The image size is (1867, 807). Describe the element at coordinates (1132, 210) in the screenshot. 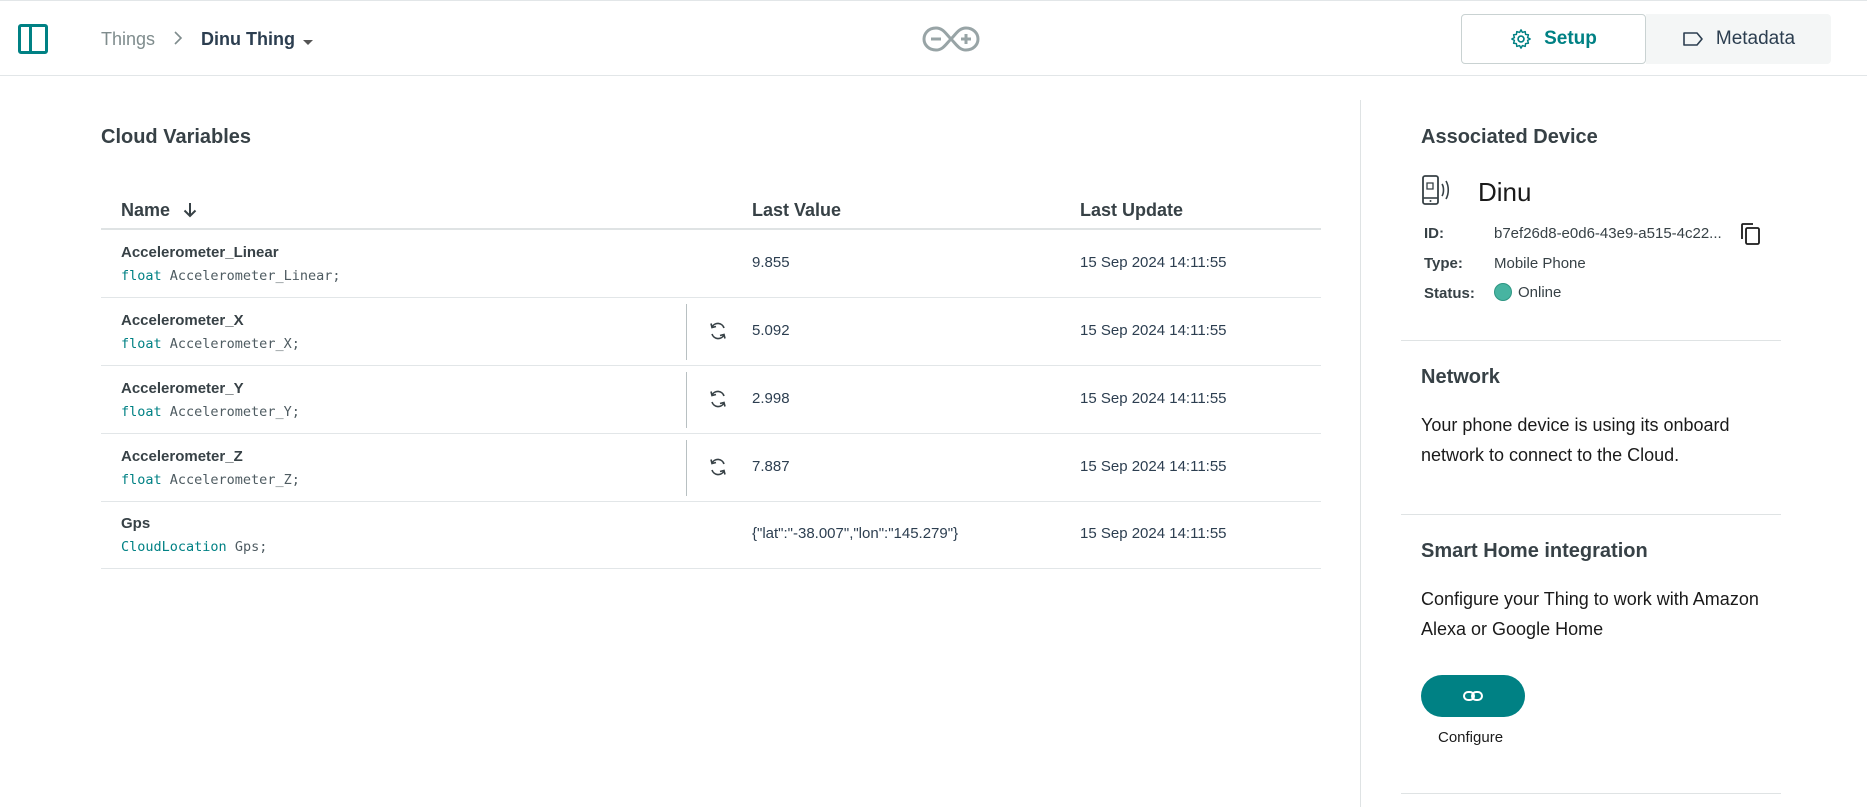

I see `column-header-last-update: Last Update` at that location.